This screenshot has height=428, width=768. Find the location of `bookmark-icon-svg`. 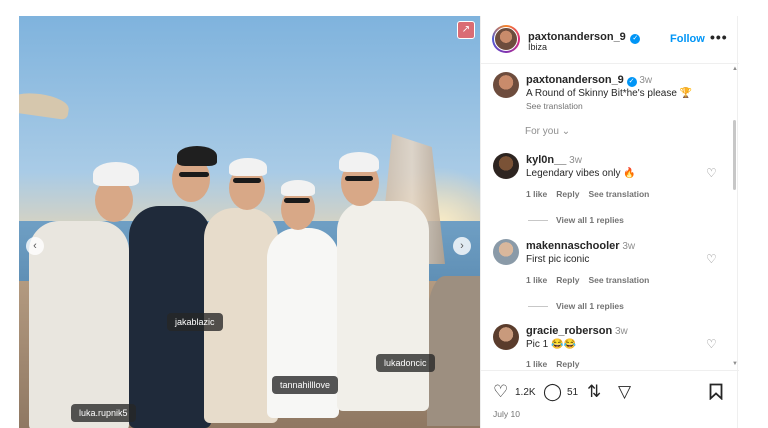

bookmark-icon-svg is located at coordinates (716, 392).